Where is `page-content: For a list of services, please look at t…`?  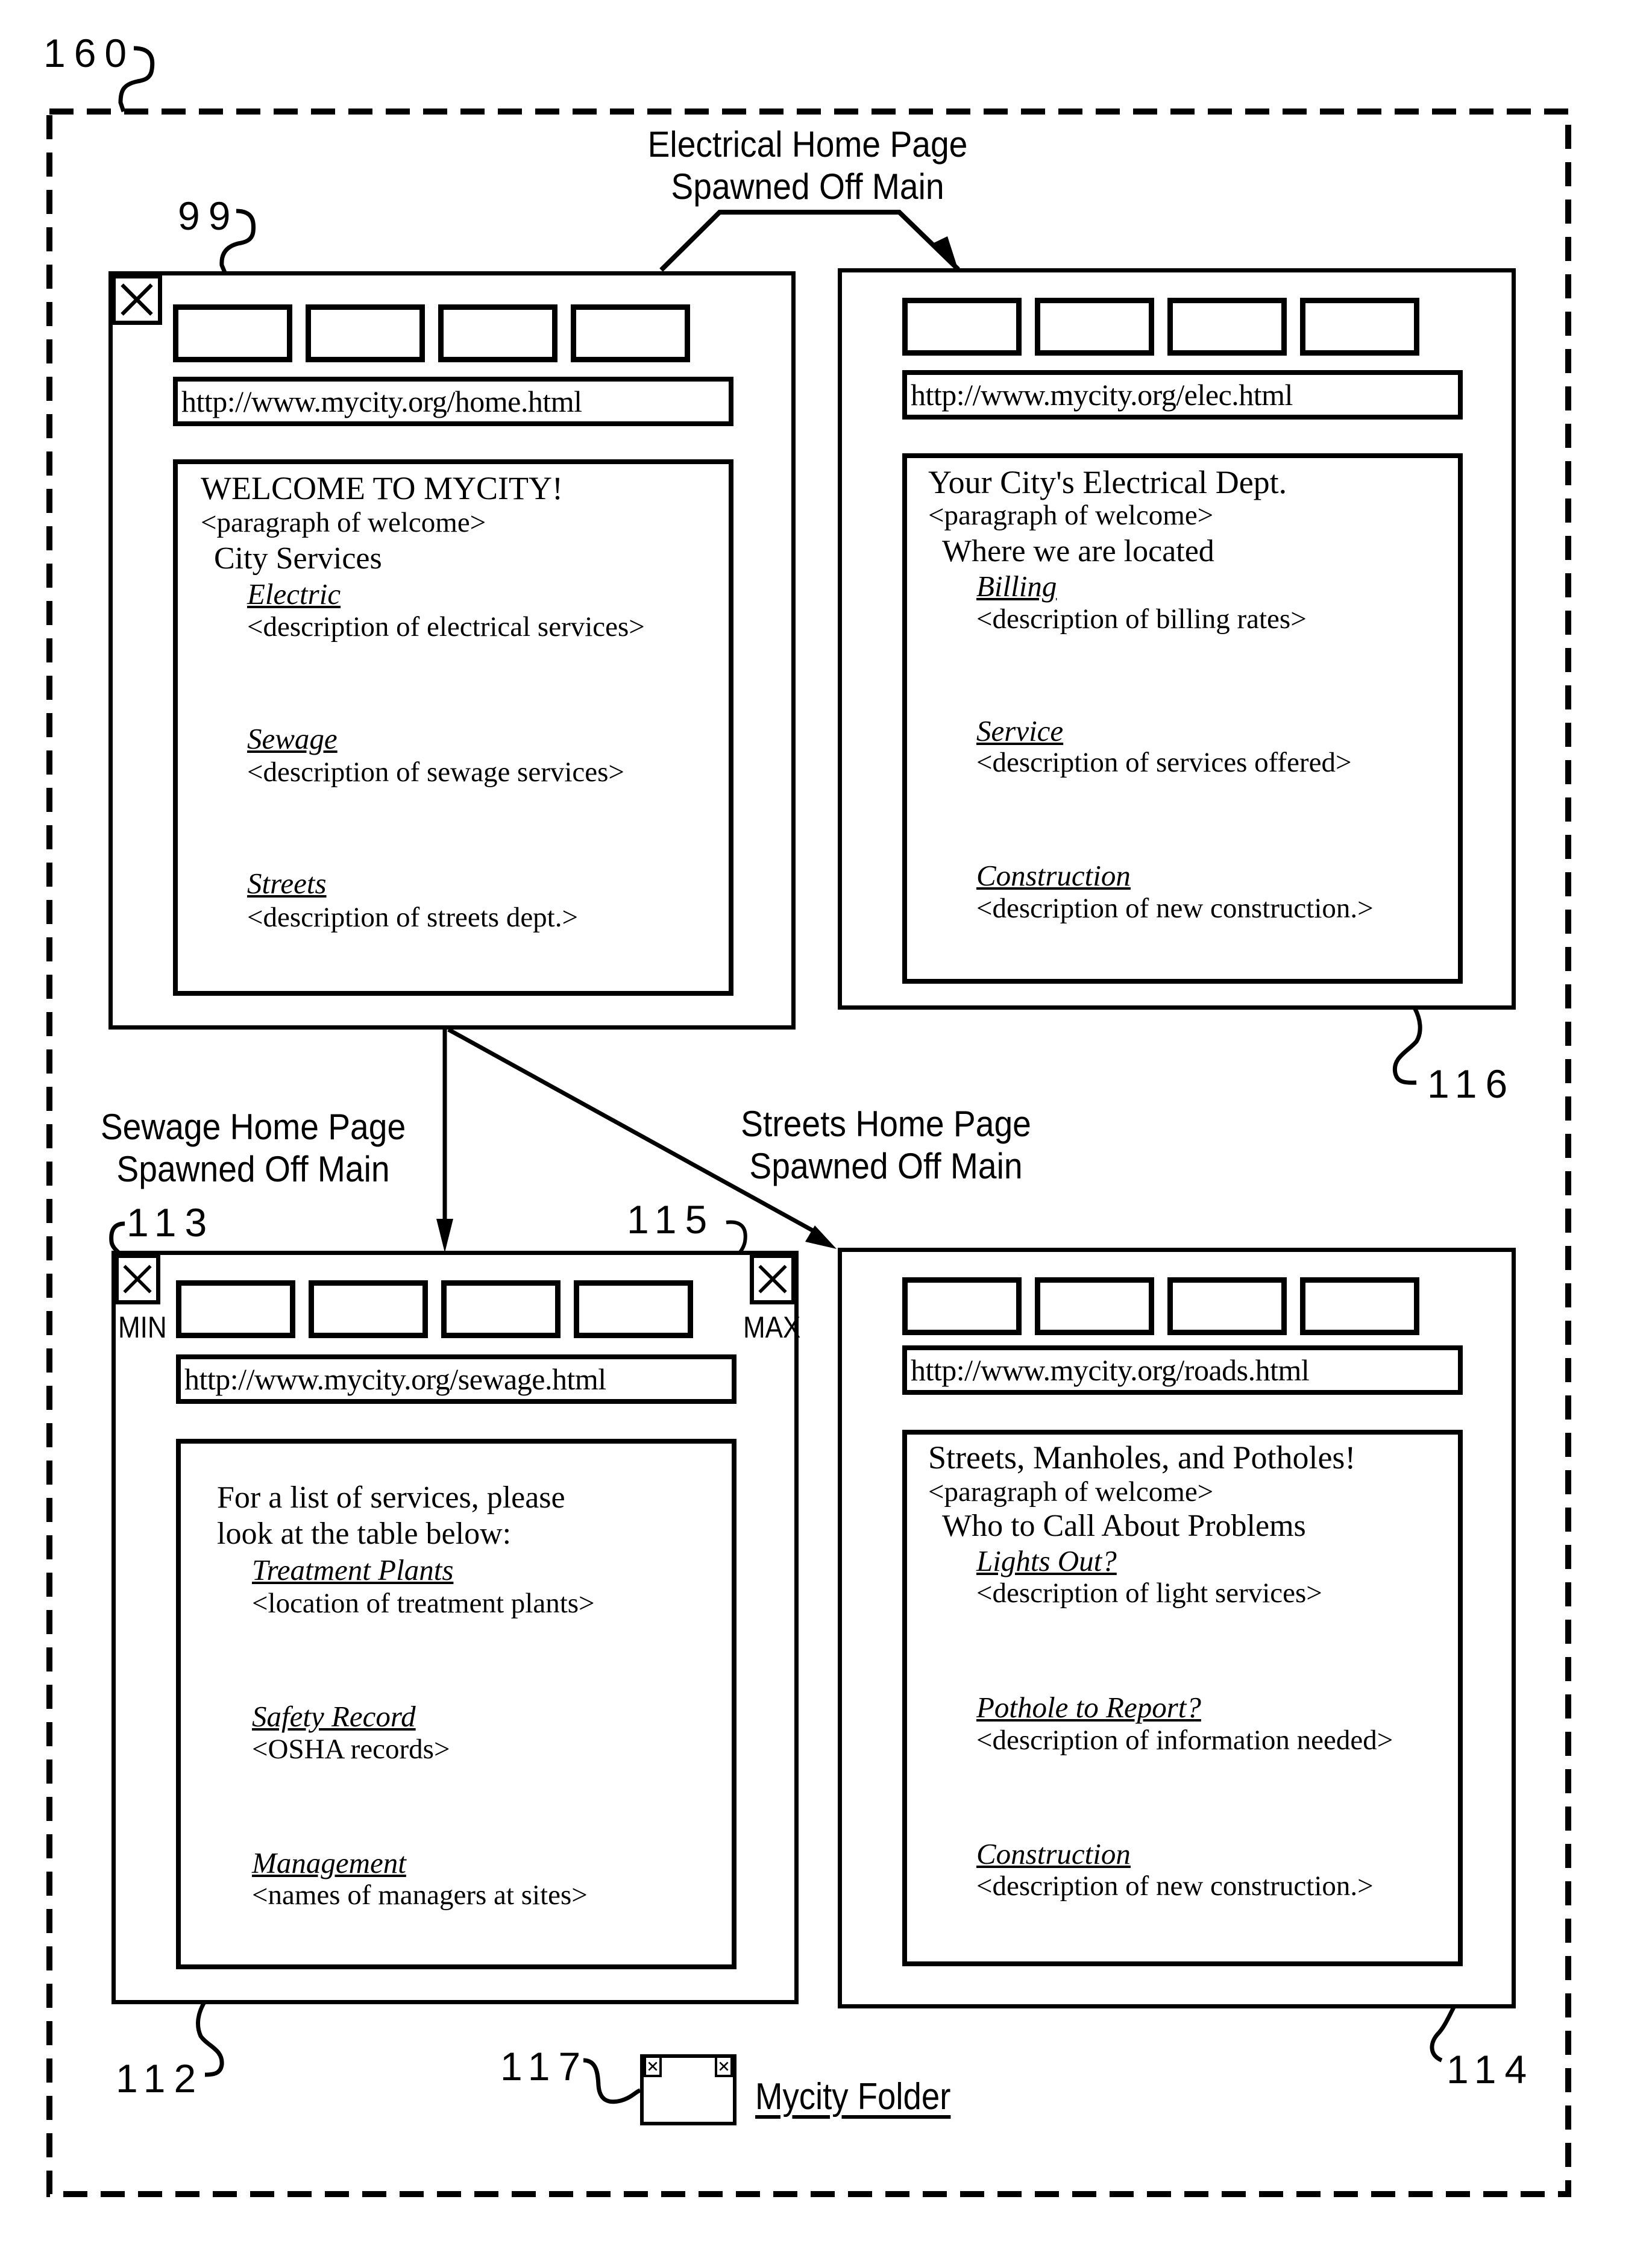 page-content: For a list of services, please look at t… is located at coordinates (456, 1704).